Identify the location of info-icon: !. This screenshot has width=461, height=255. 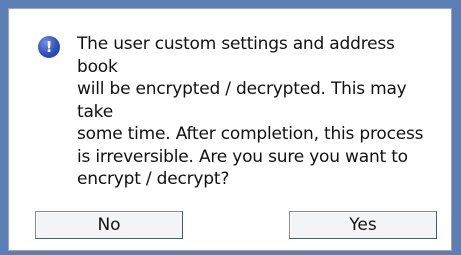
(49, 47).